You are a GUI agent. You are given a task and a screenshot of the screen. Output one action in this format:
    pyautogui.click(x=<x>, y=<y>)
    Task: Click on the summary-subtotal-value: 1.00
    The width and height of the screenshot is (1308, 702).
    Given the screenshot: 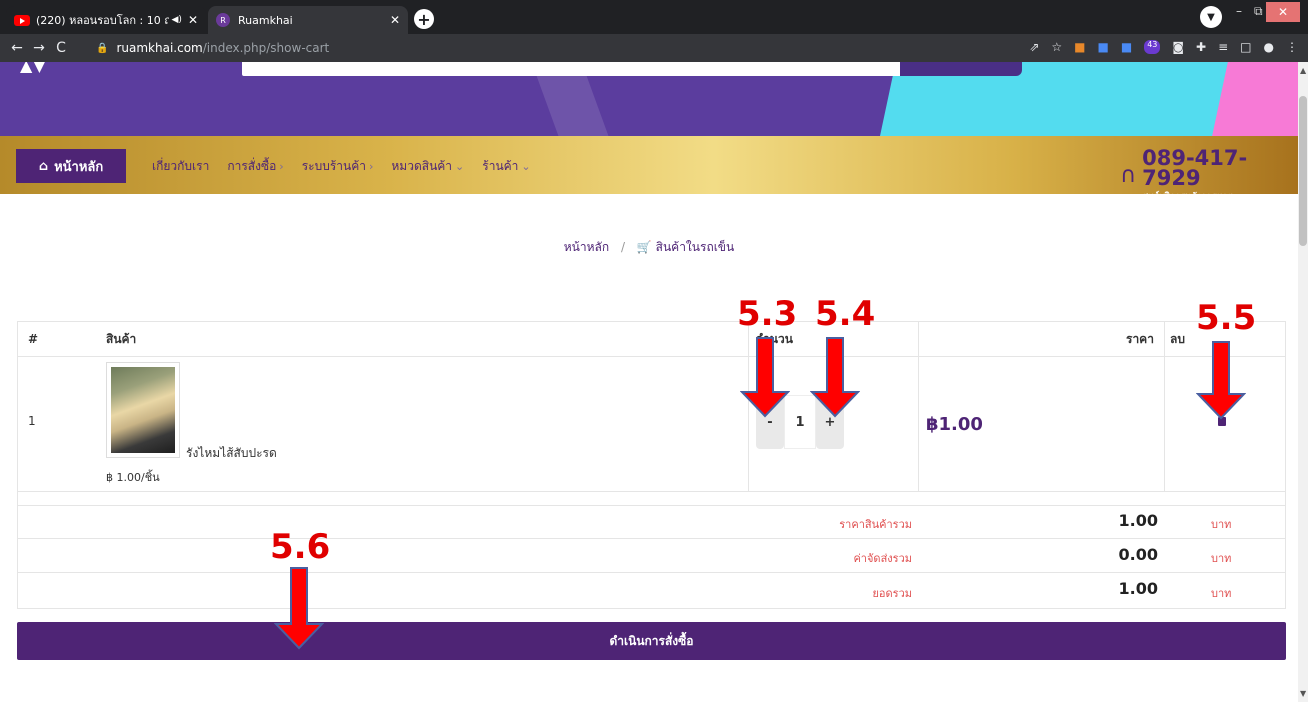 What is the action you would take?
    pyautogui.click(x=1138, y=520)
    